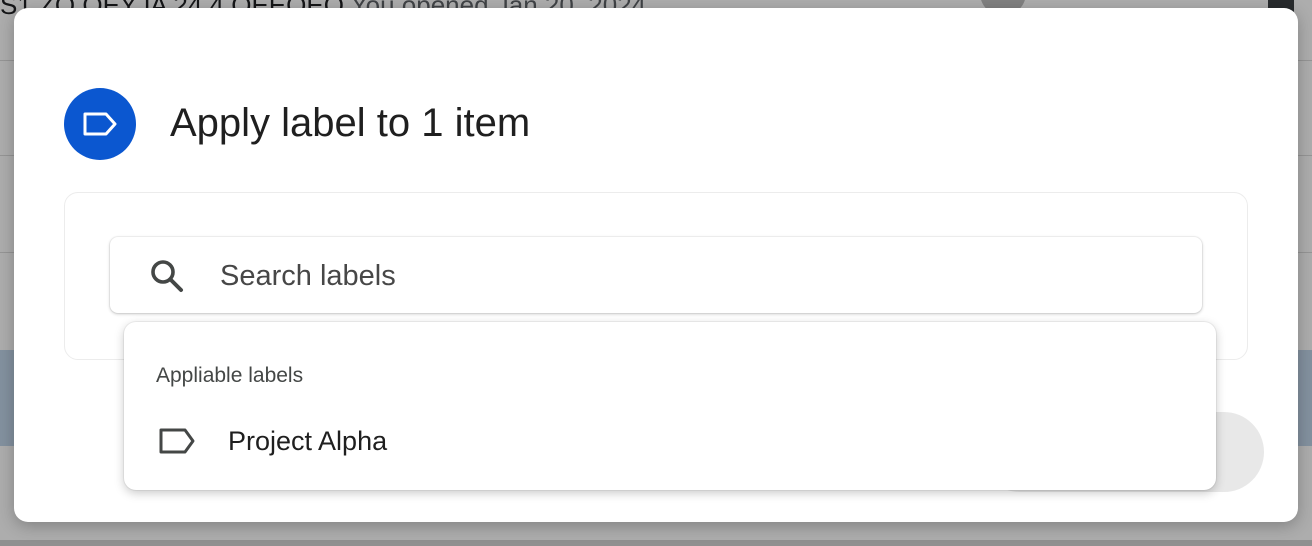  Describe the element at coordinates (670, 442) in the screenshot. I see `label-option-project-alpha: Project Alpha` at that location.